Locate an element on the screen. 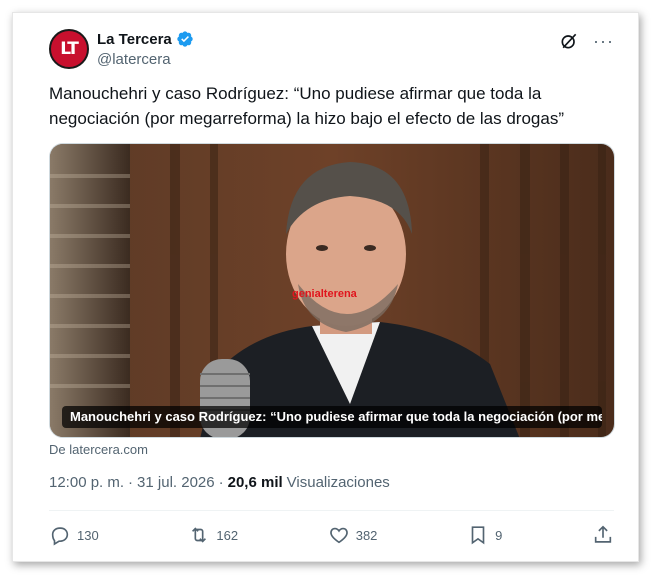 Image resolution: width=659 pixels, height=581 pixels. avatar: LT is located at coordinates (69, 49).